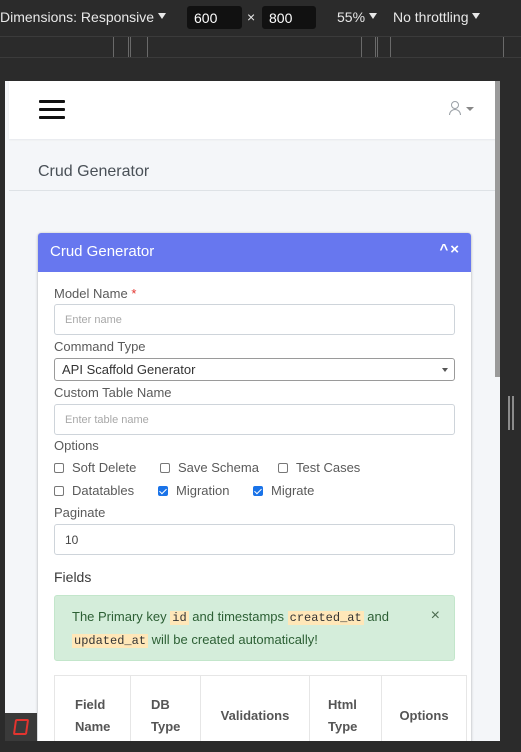 Image resolution: width=521 pixels, height=752 pixels. I want to click on command-type-select: API Scaffold Generator, so click(254, 369).